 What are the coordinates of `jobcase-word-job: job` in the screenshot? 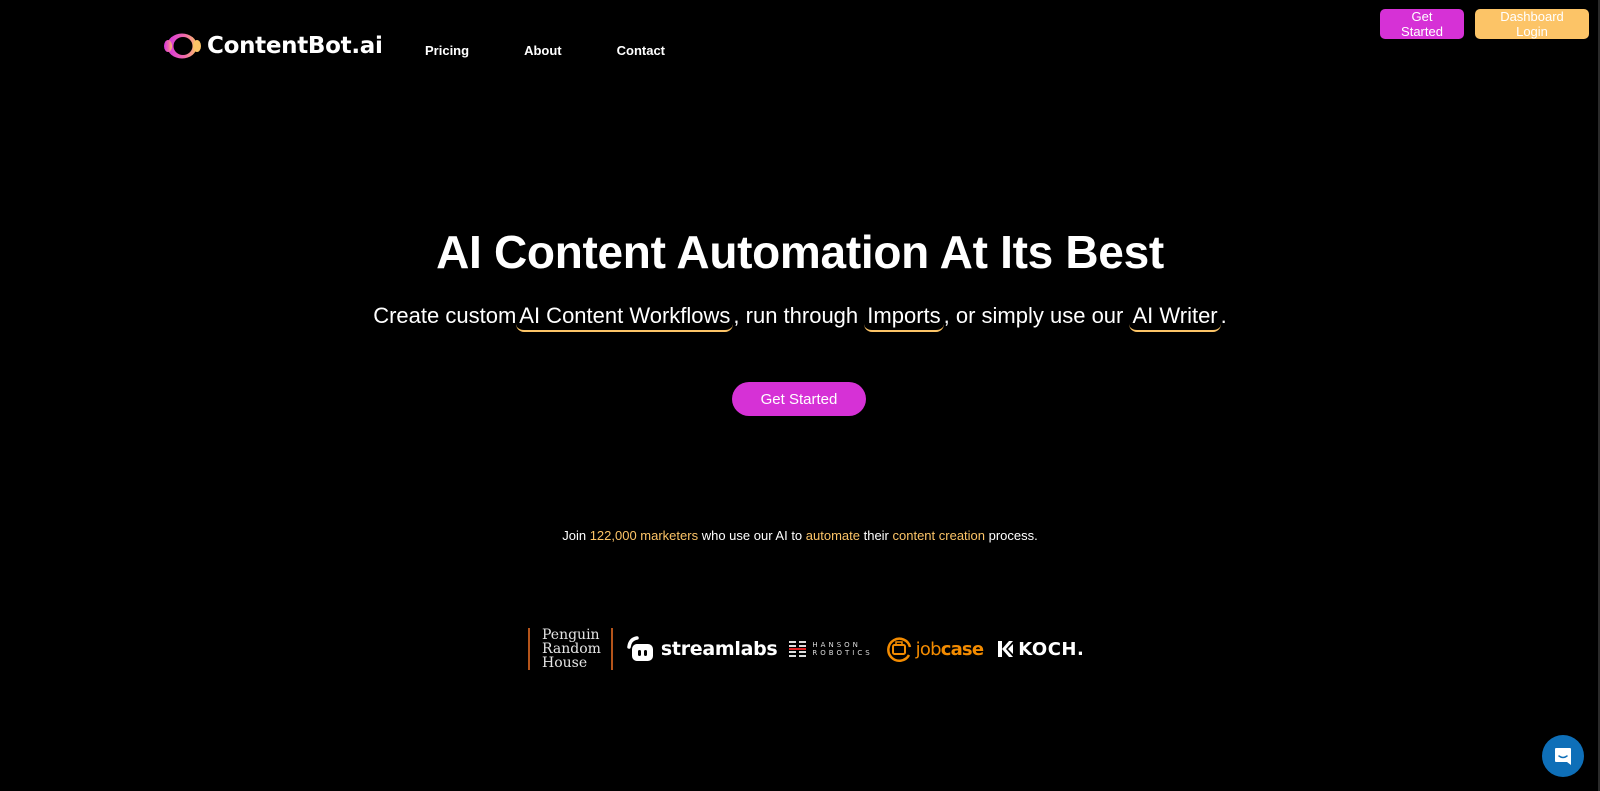 It's located at (928, 649).